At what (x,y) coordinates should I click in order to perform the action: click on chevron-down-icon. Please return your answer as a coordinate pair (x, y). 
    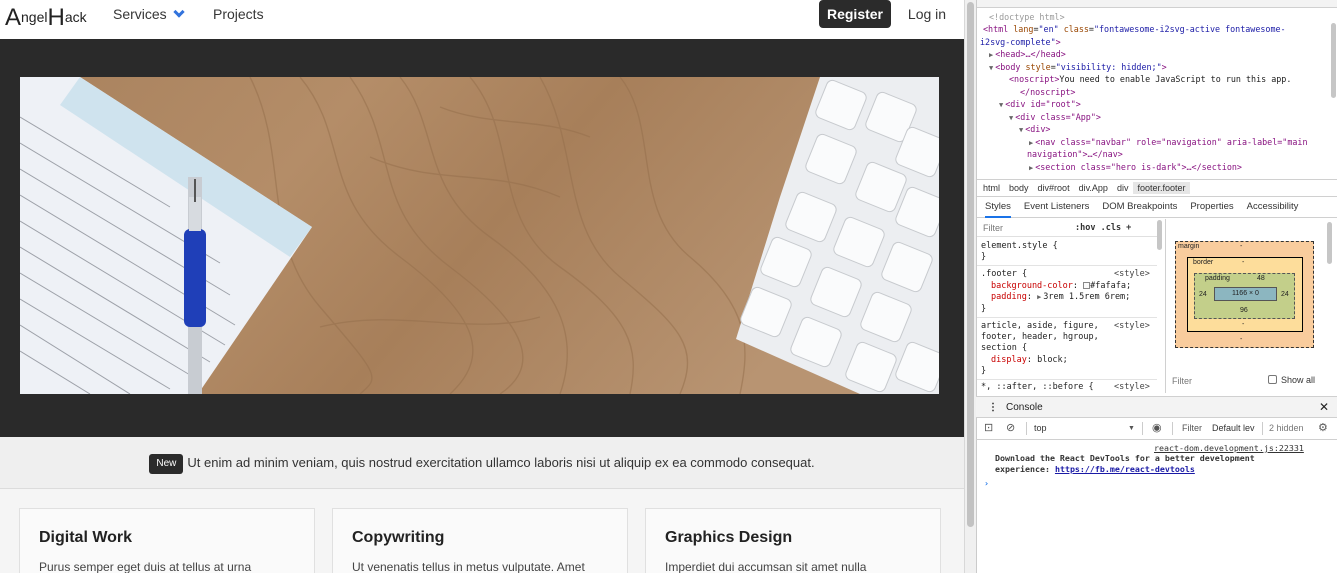
    Looking at the image, I should click on (179, 12).